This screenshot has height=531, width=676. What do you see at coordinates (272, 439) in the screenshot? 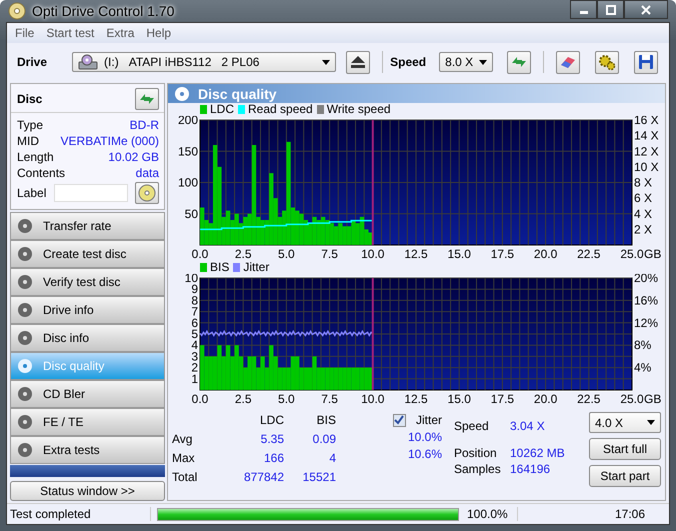
I see `table-cell-text: 5.35` at bounding box center [272, 439].